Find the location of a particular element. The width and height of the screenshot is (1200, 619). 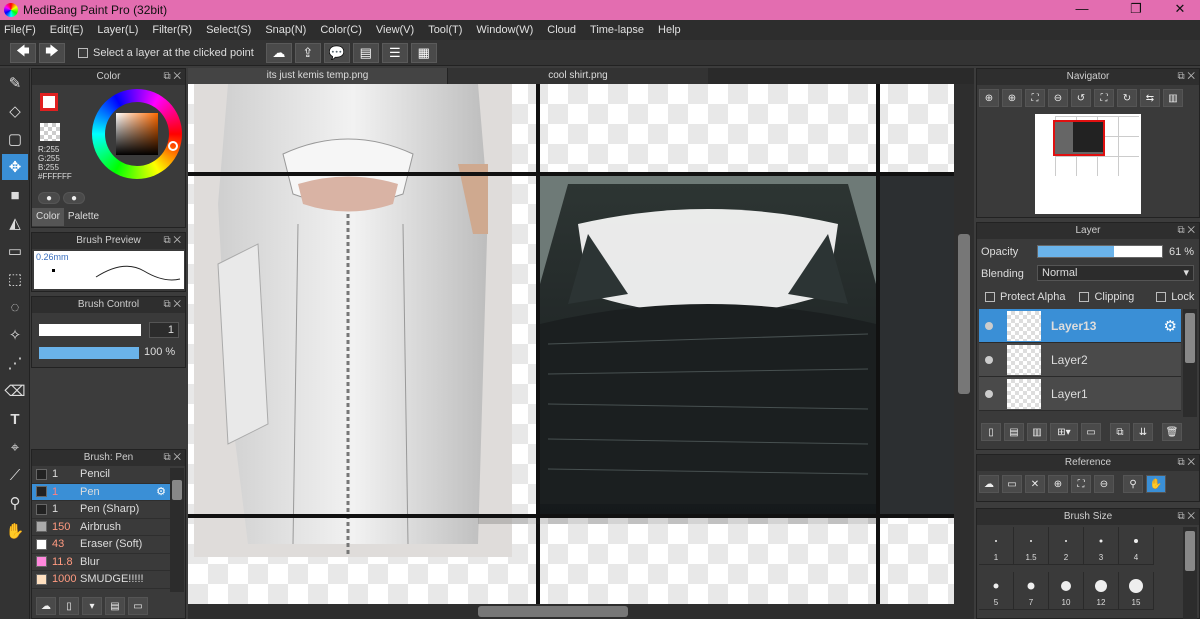

merge-layer-icon: ⇊ is located at coordinates (1143, 432).